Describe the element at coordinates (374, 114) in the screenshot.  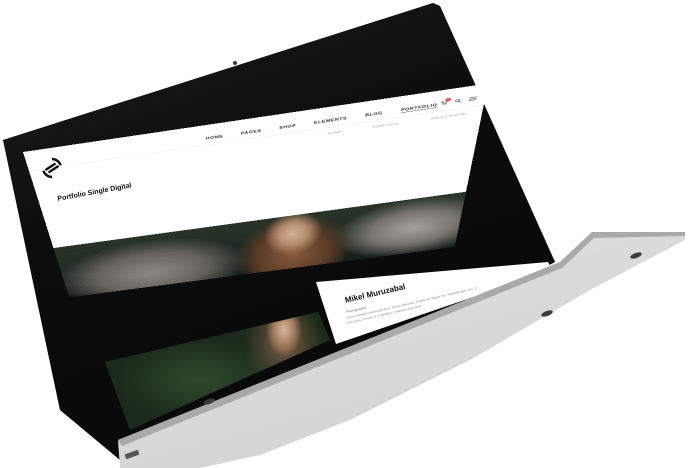
I see `nav-item-blog: BLOG` at that location.